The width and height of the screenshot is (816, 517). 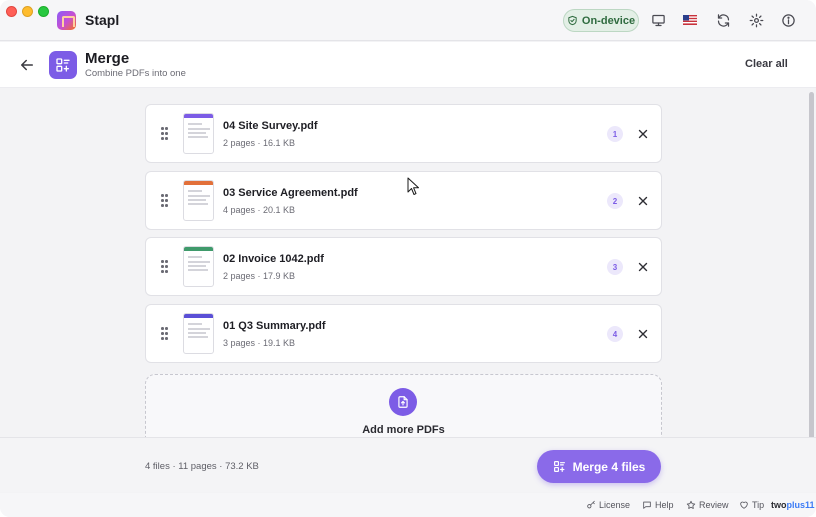 I want to click on on-device-label: On-device, so click(x=608, y=20).